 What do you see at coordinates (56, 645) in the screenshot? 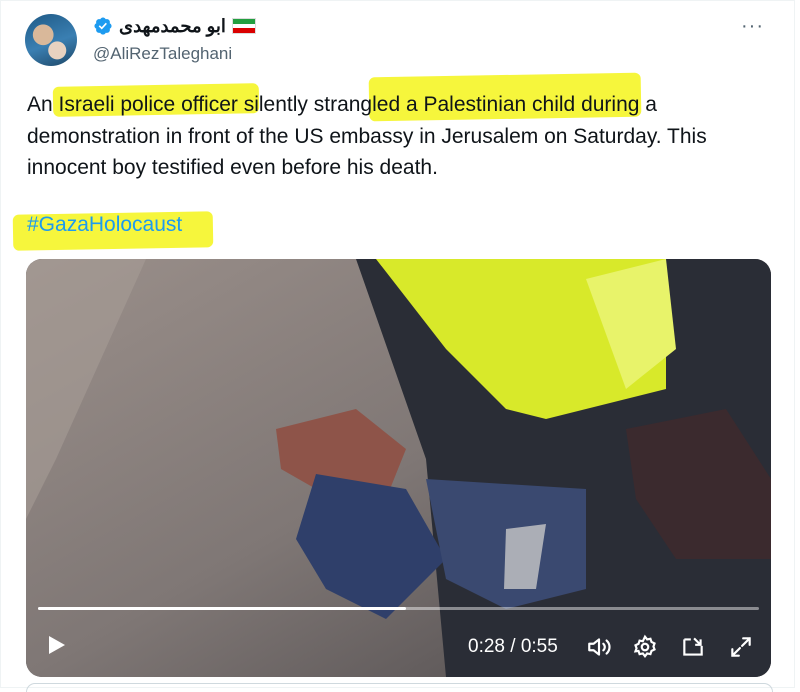
I see `play-icon` at bounding box center [56, 645].